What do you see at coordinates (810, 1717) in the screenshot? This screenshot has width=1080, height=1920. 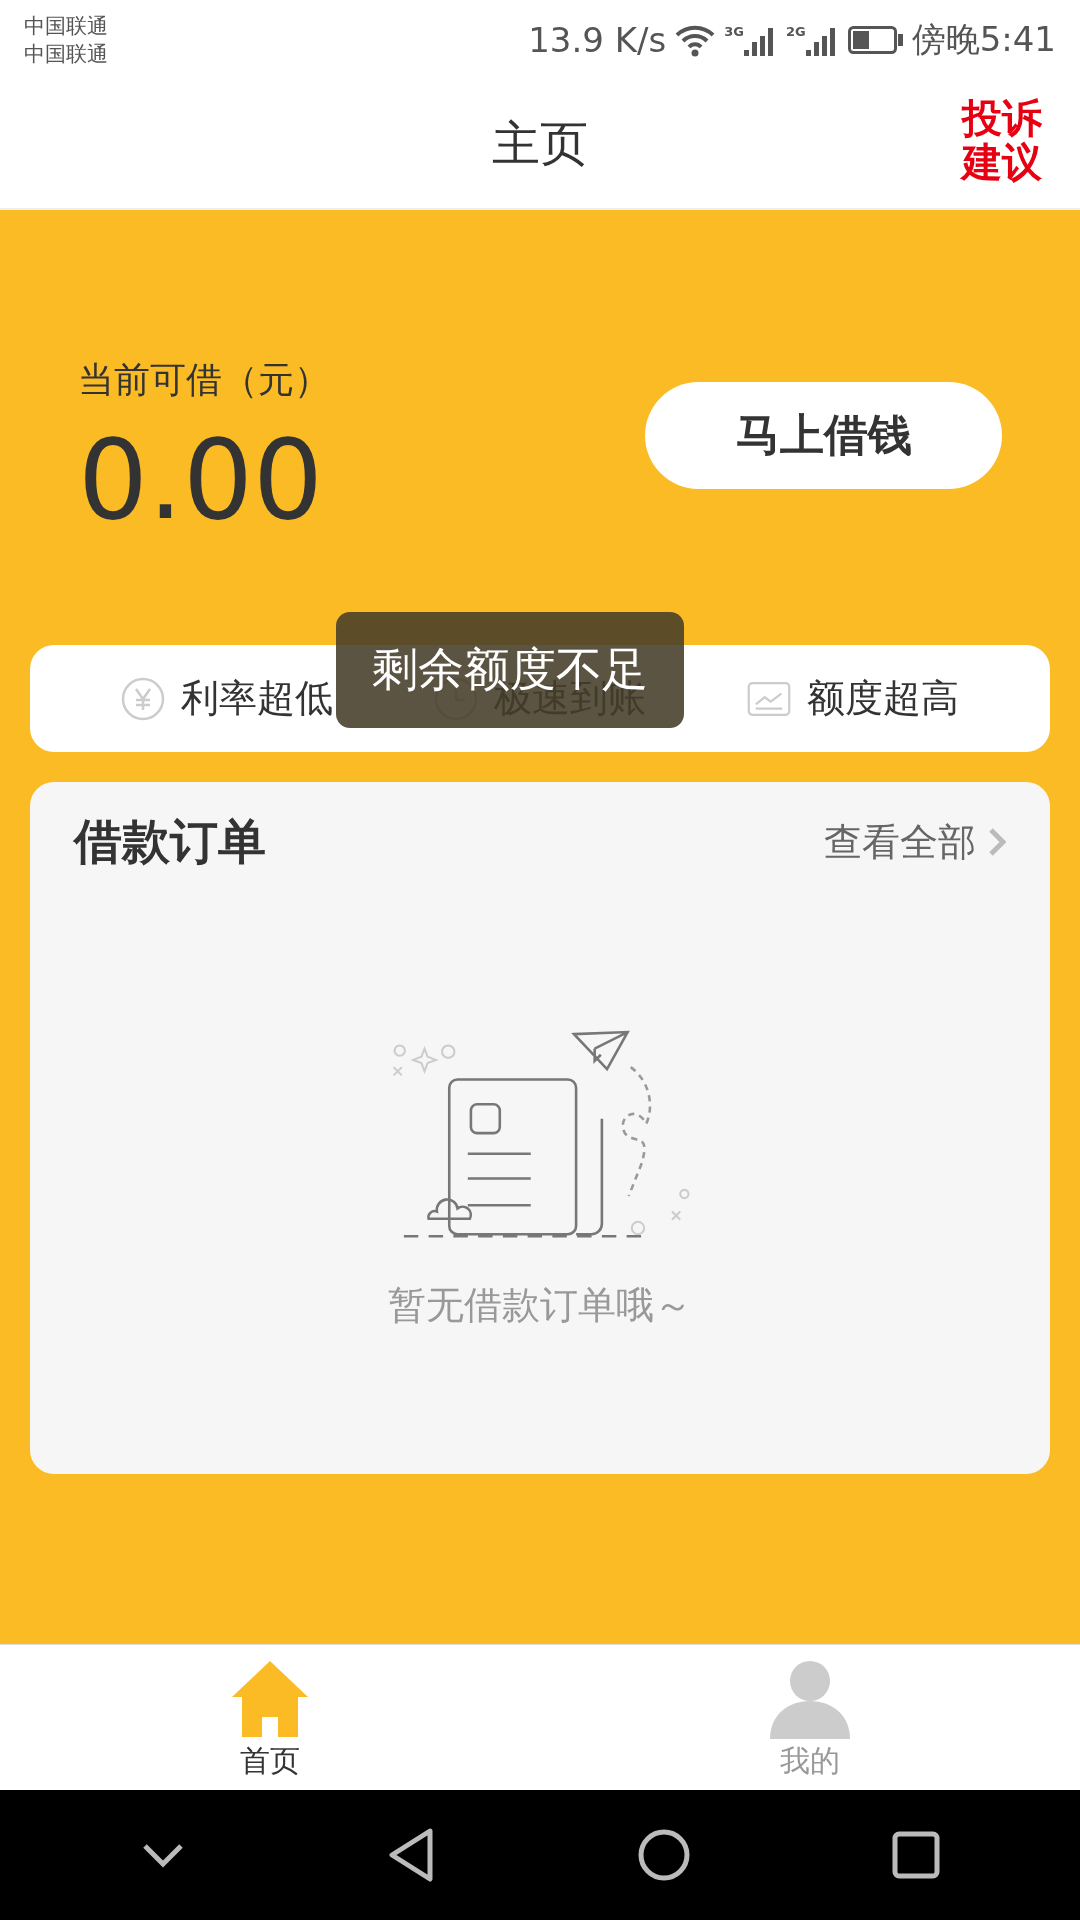 I see `nav-tab: 我的` at bounding box center [810, 1717].